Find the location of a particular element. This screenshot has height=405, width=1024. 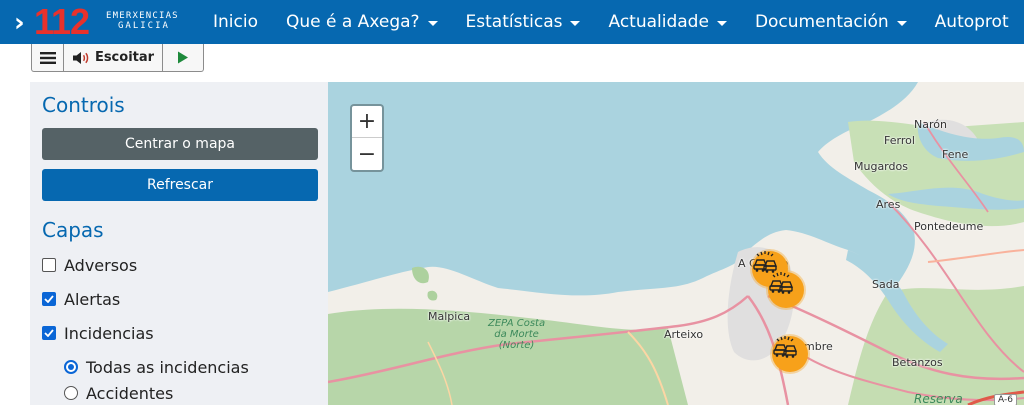

nav-item-que-e-a-axega: Que é a Axega? is located at coordinates (362, 22).